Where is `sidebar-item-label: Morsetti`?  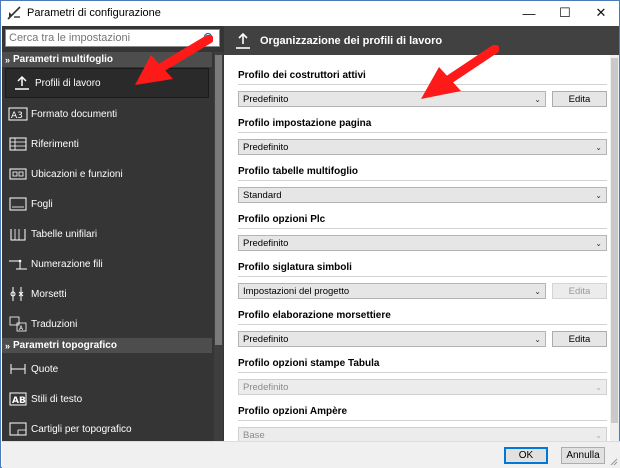
sidebar-item-label: Morsetti is located at coordinates (49, 294).